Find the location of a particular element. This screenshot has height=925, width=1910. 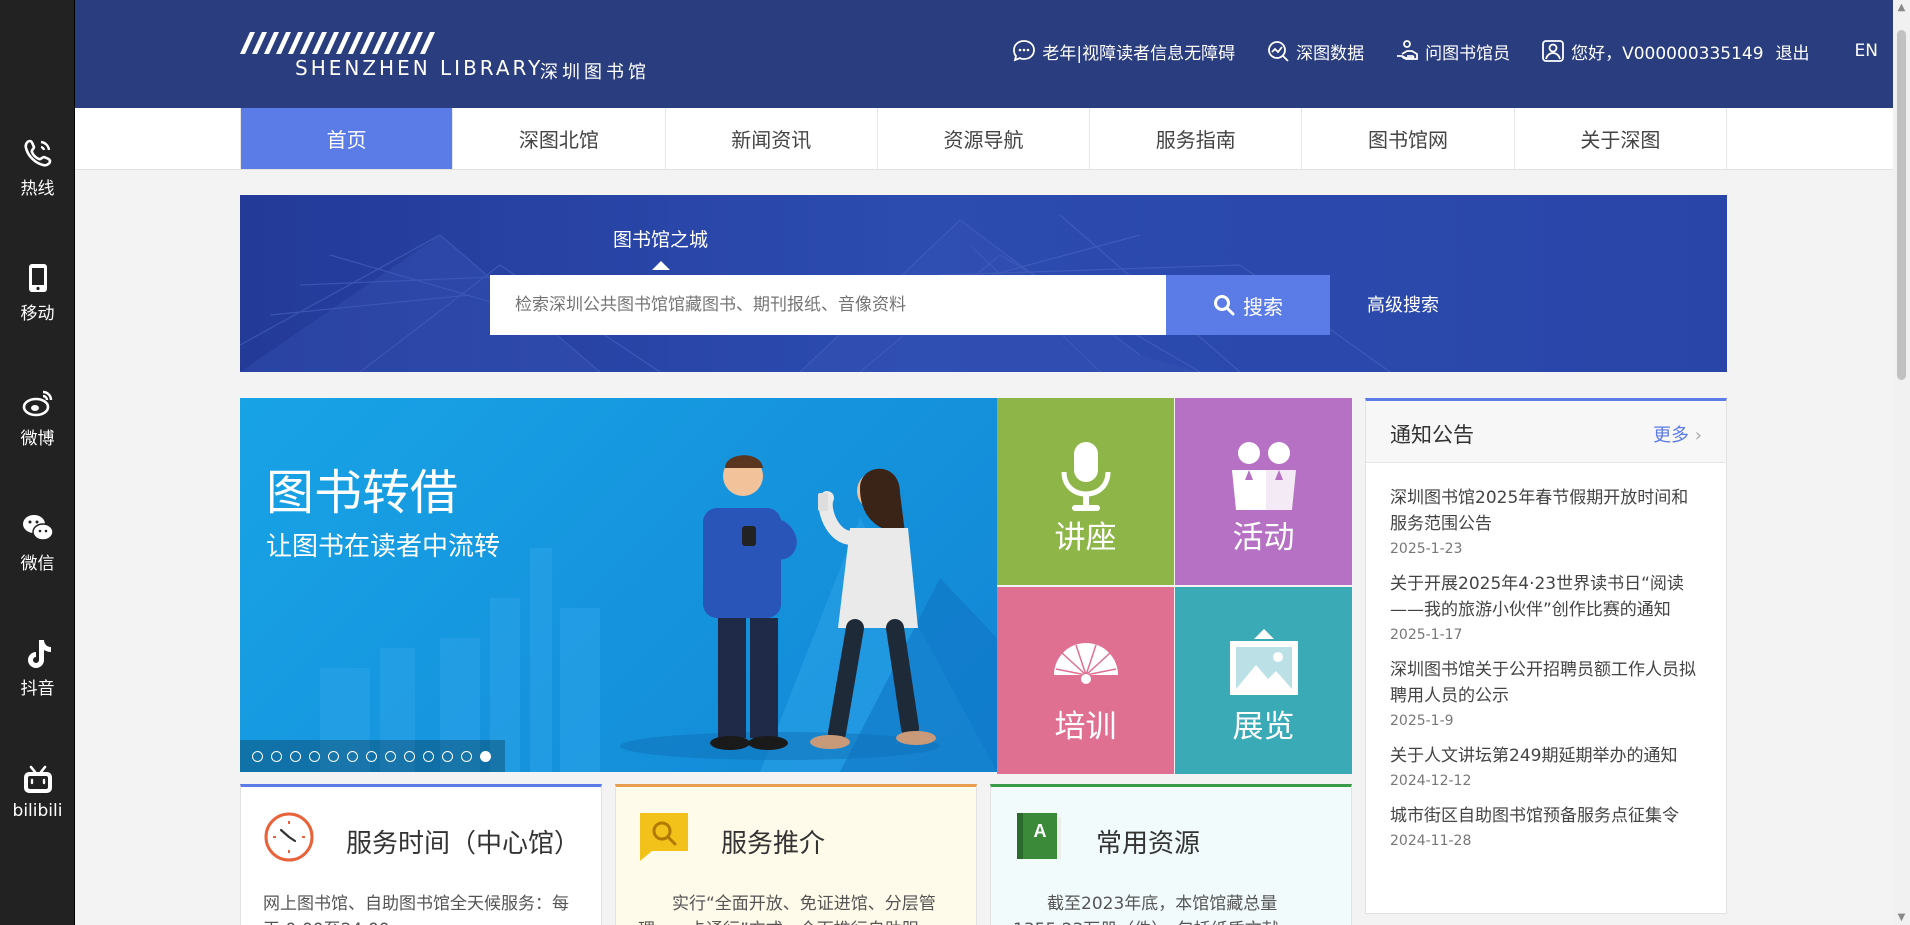

card-title: 服务推介 is located at coordinates (773, 844).